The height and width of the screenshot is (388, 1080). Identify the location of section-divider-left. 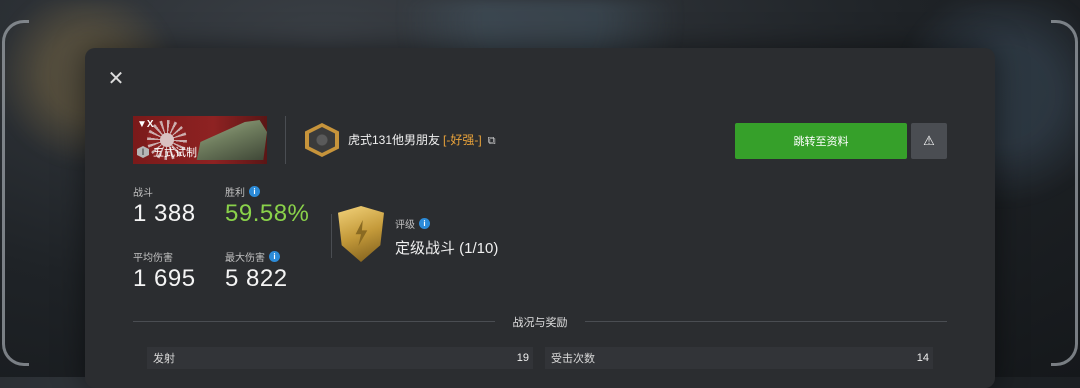
(314, 321).